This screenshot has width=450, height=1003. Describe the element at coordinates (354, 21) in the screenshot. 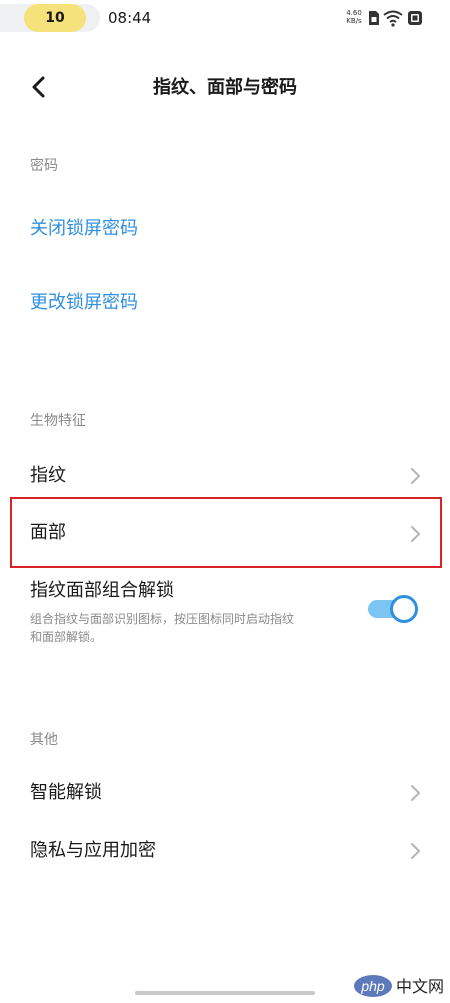

I see `network-speed-unit: KB/s` at that location.